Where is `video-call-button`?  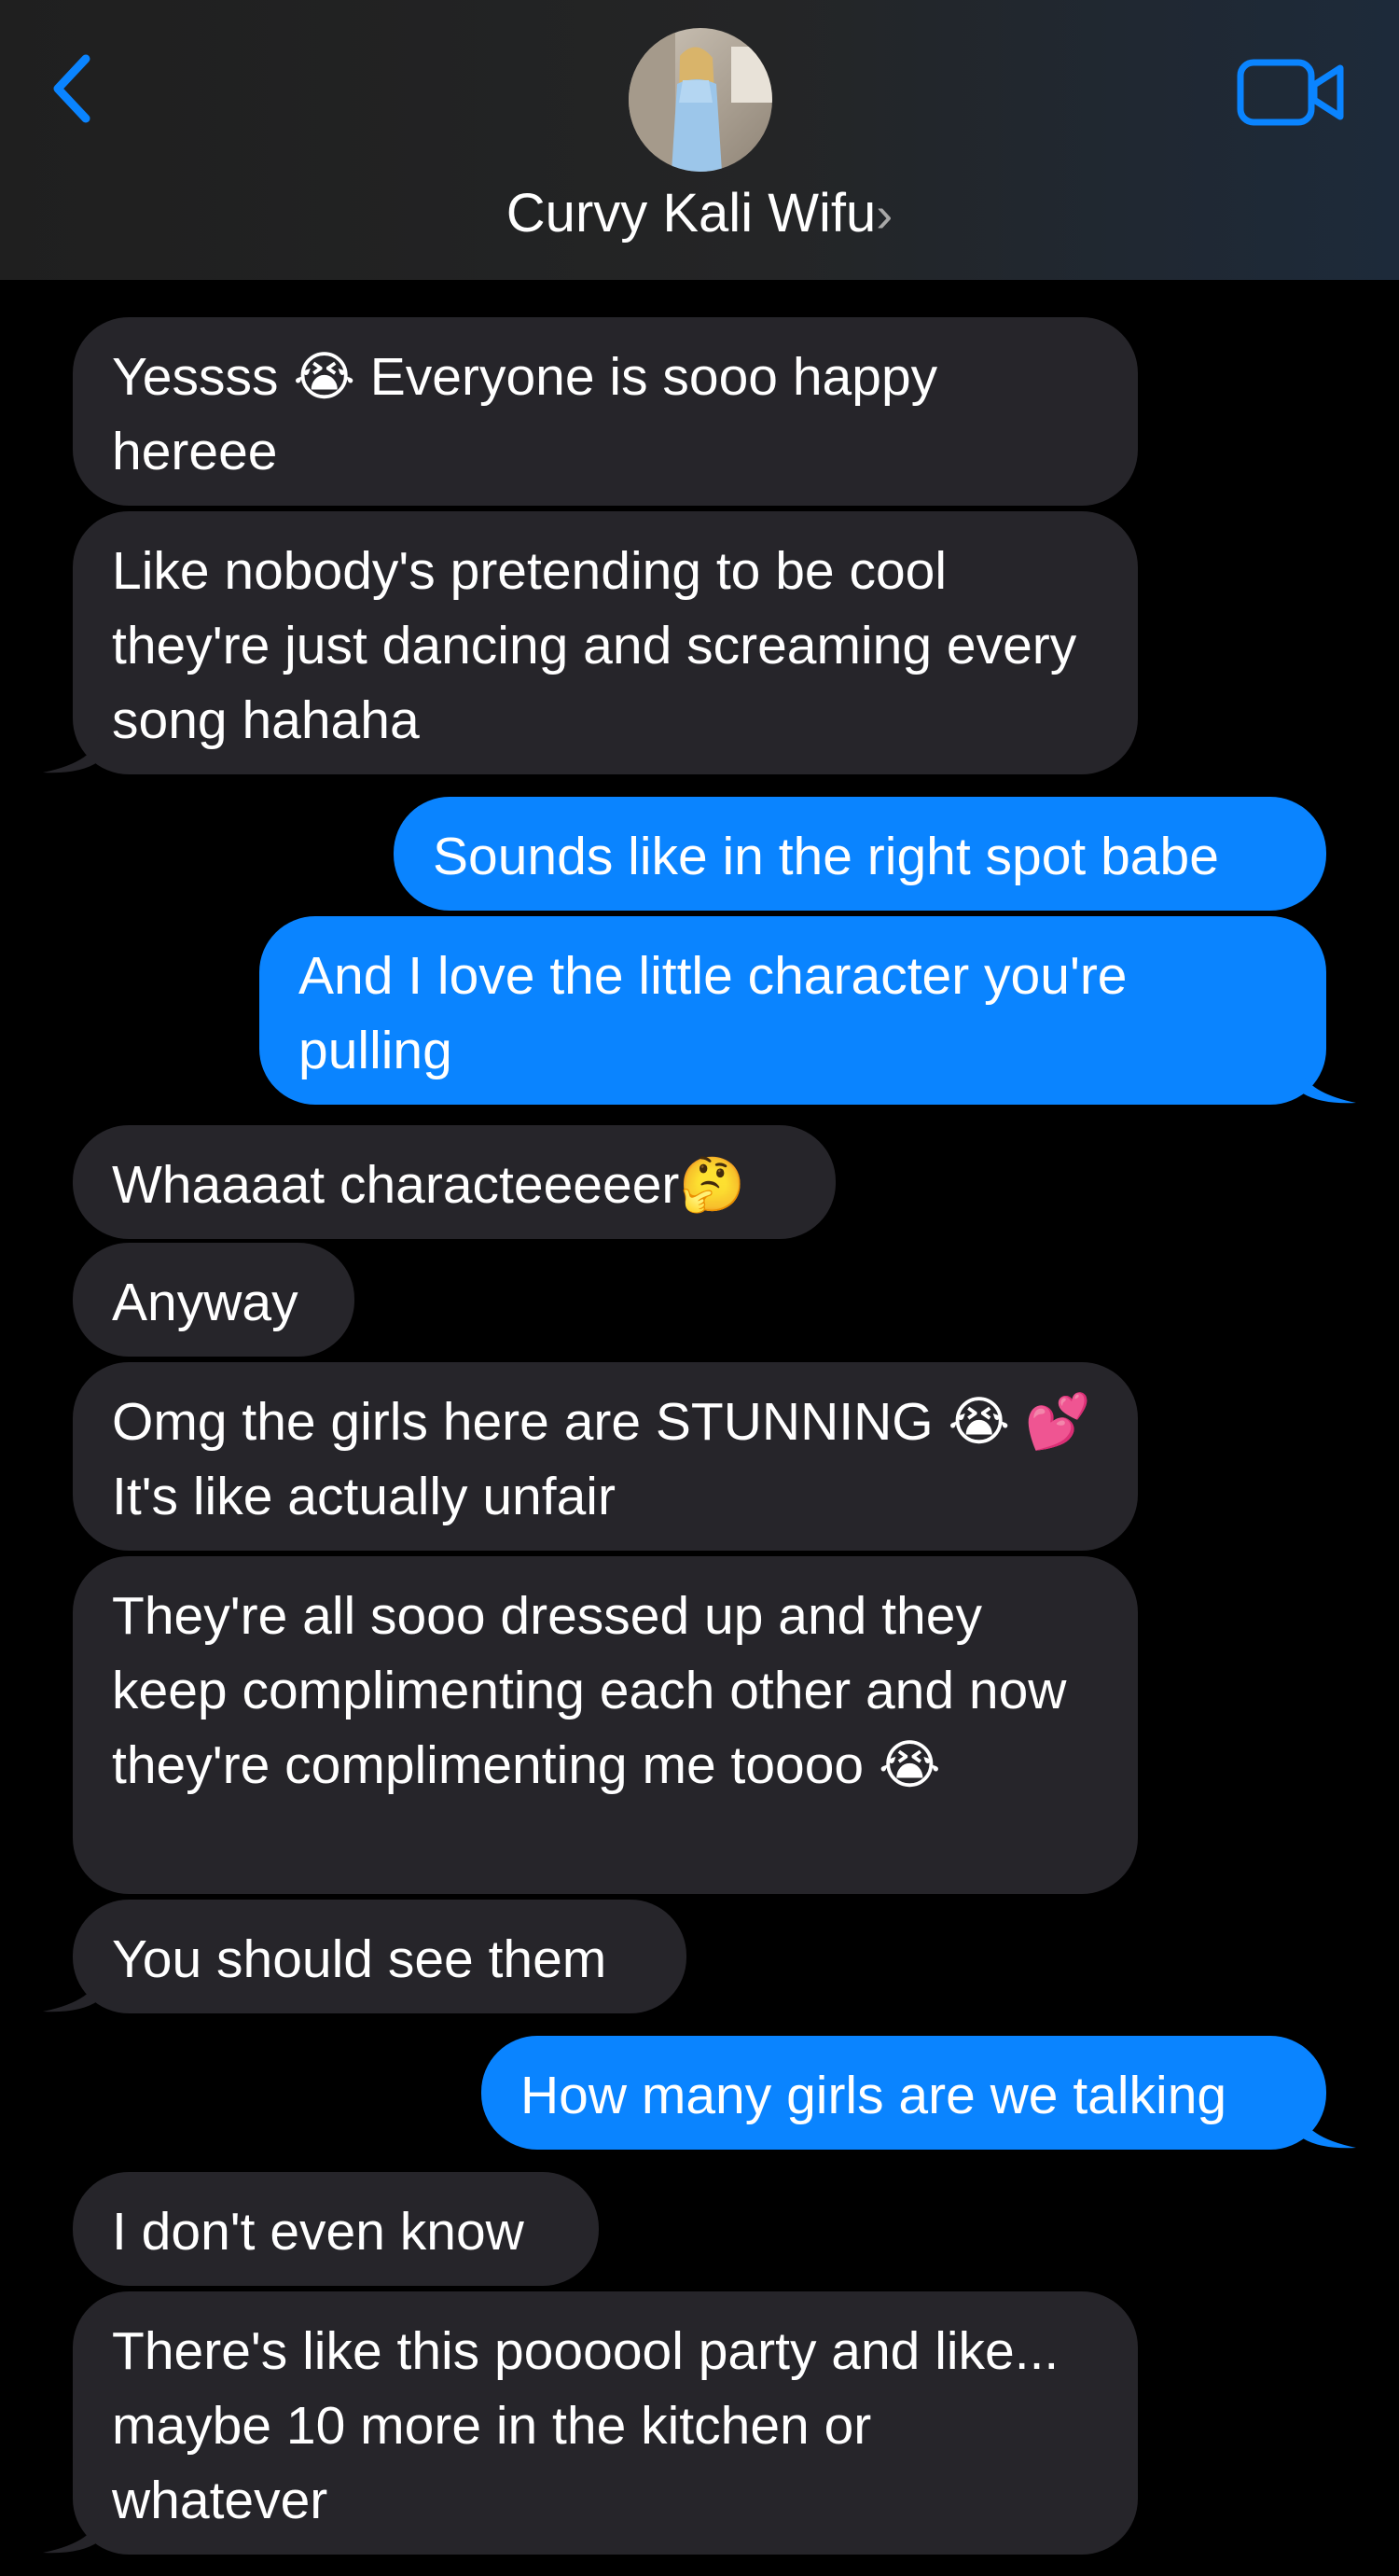 video-call-button is located at coordinates (1292, 93).